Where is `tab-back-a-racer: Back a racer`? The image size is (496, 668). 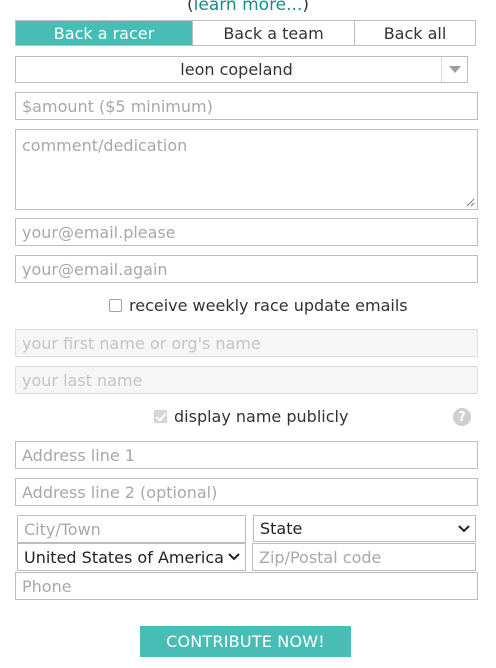
tab-back-a-racer: Back a racer is located at coordinates (104, 33).